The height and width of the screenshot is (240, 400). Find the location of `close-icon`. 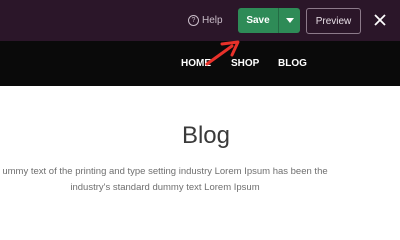

close-icon is located at coordinates (380, 20).